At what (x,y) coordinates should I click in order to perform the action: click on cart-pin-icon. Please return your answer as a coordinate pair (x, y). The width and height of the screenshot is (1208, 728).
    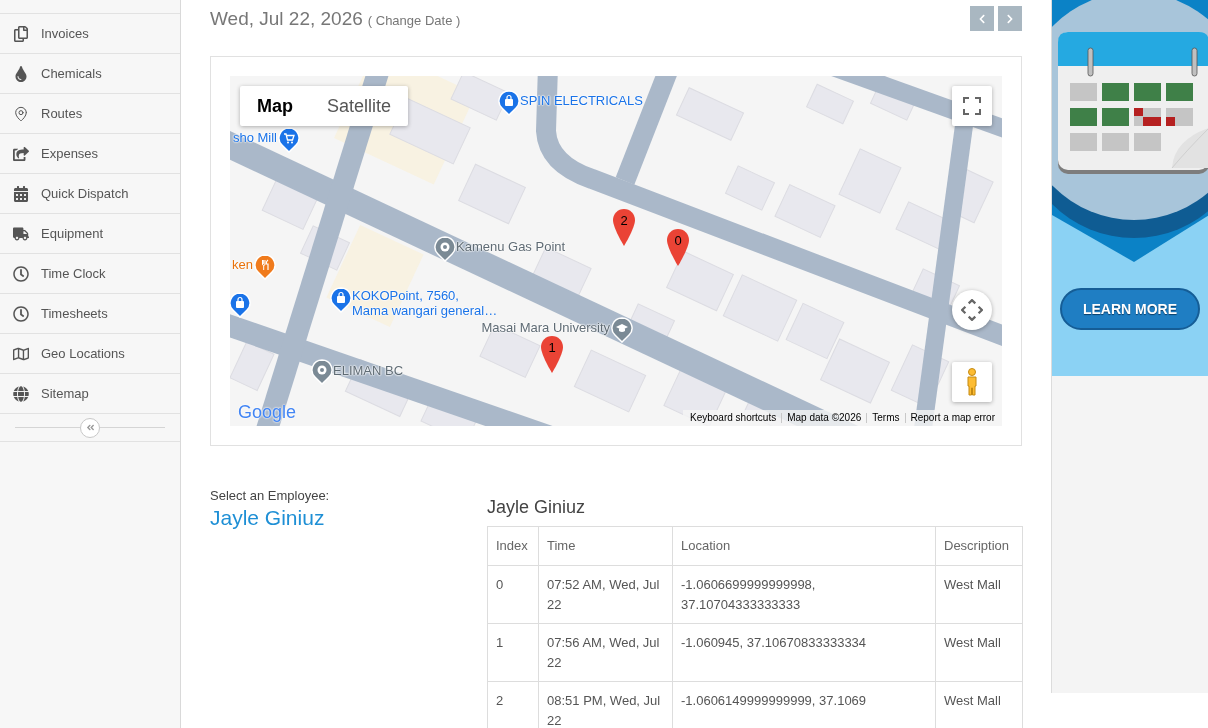
    Looking at the image, I should click on (289, 140).